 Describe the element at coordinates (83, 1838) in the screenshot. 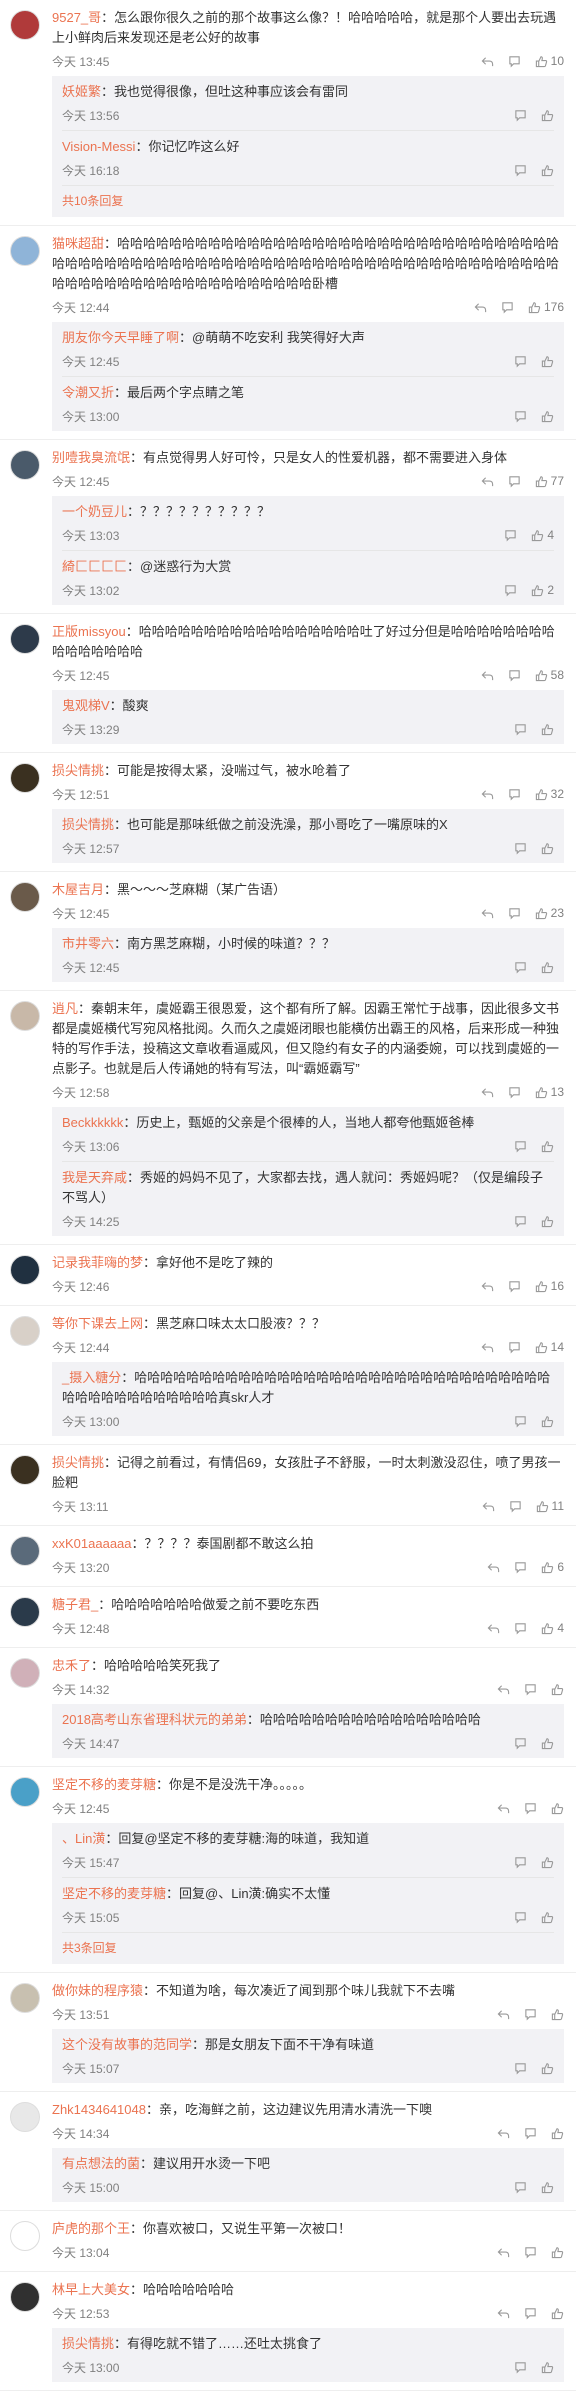

I see `username-link: 、Lin潢` at that location.